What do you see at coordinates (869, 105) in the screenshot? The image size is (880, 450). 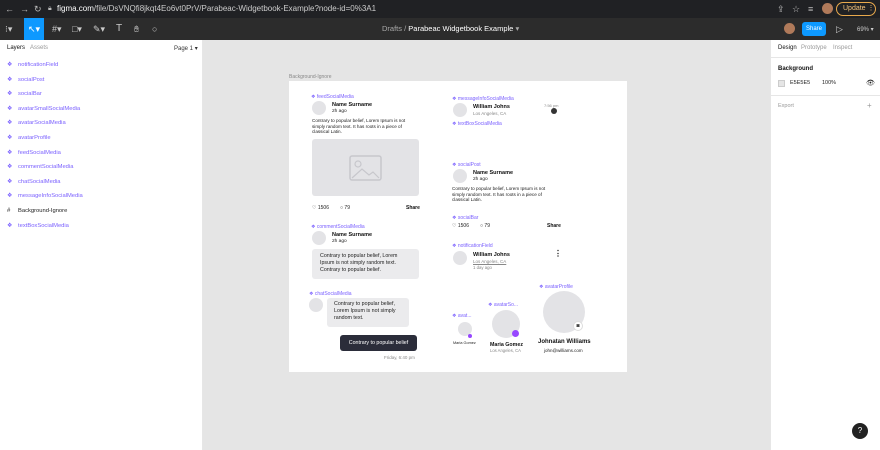 I see `add-export-icon: +` at bounding box center [869, 105].